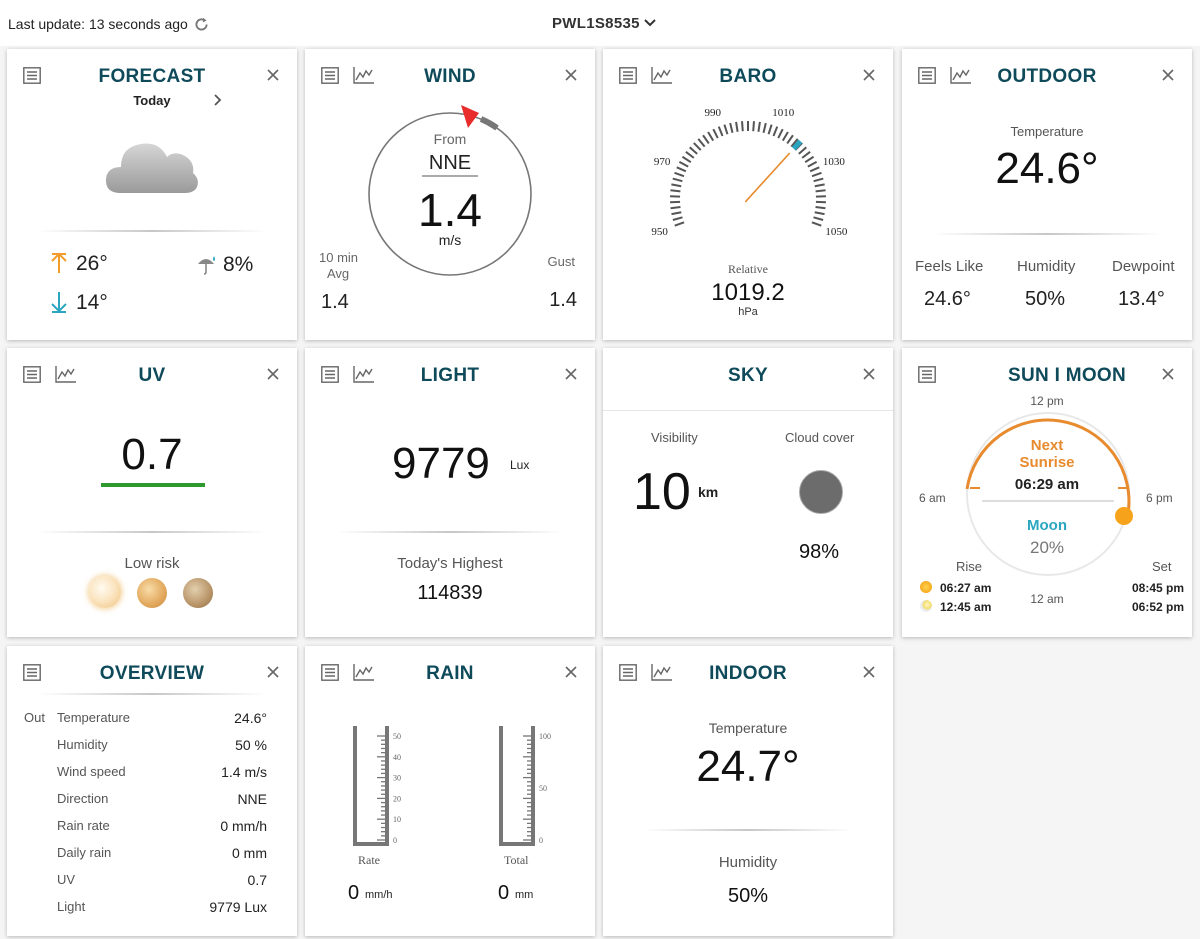  What do you see at coordinates (966, 588) in the screenshot?
I see `sun-rise-time: 06:27 am` at bounding box center [966, 588].